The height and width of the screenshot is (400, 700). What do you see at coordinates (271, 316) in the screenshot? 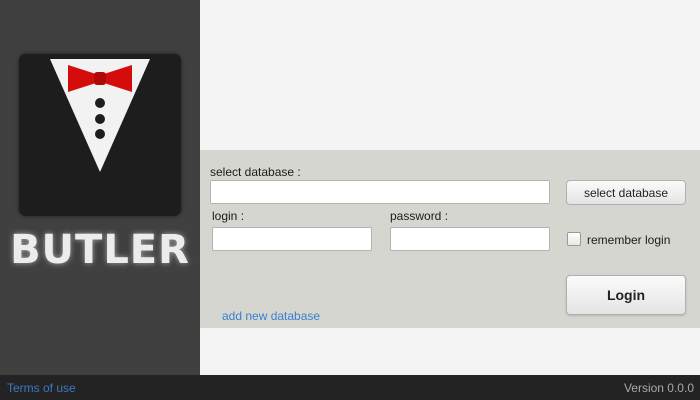
I see `add-database-link: add new database` at bounding box center [271, 316].